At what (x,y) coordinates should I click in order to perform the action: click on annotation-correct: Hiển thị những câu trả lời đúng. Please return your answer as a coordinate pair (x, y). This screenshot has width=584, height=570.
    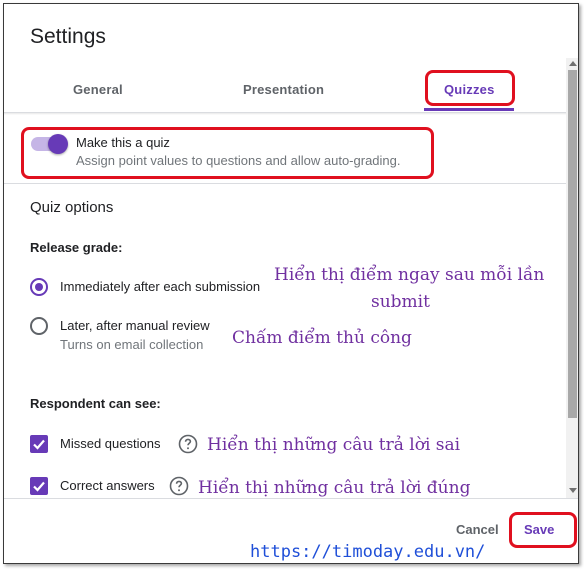
    Looking at the image, I should click on (334, 488).